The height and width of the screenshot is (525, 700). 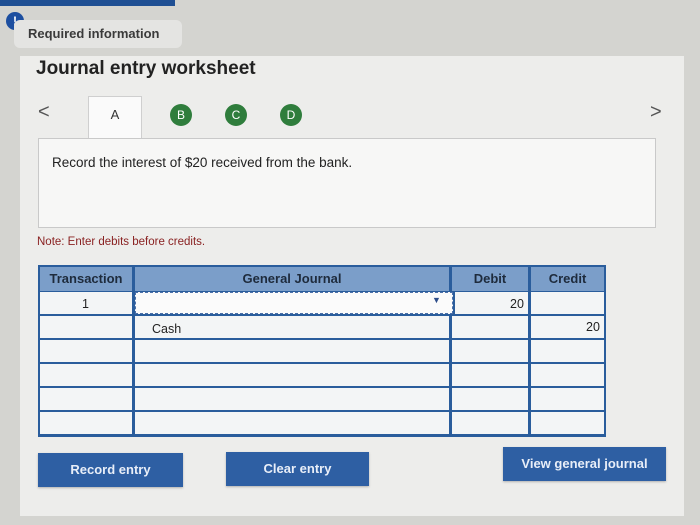 I want to click on note-text: Note: Enter debits before credits., so click(x=121, y=242).